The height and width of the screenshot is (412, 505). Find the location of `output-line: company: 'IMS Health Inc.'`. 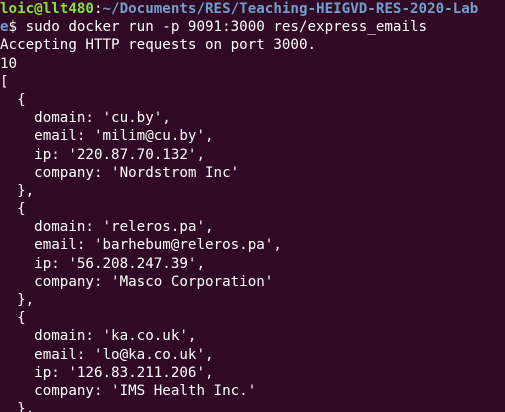

output-line: company: 'IMS Health Inc.' is located at coordinates (128, 390).